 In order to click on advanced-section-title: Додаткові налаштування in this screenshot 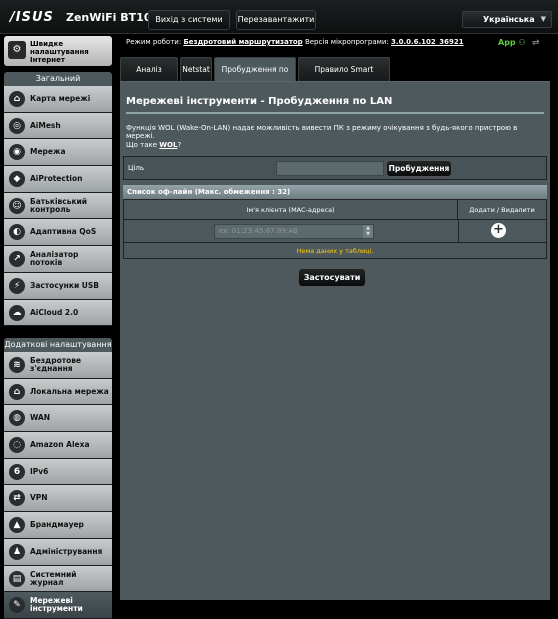, I will do `click(58, 345)`.